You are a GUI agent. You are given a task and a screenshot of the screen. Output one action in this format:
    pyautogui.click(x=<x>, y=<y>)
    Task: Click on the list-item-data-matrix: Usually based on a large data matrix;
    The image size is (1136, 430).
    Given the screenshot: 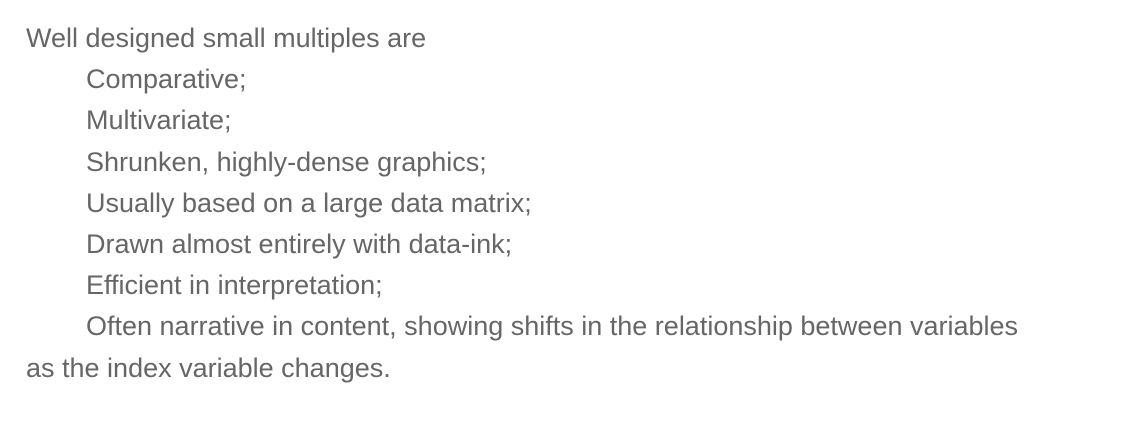 What is the action you would take?
    pyautogui.click(x=309, y=202)
    